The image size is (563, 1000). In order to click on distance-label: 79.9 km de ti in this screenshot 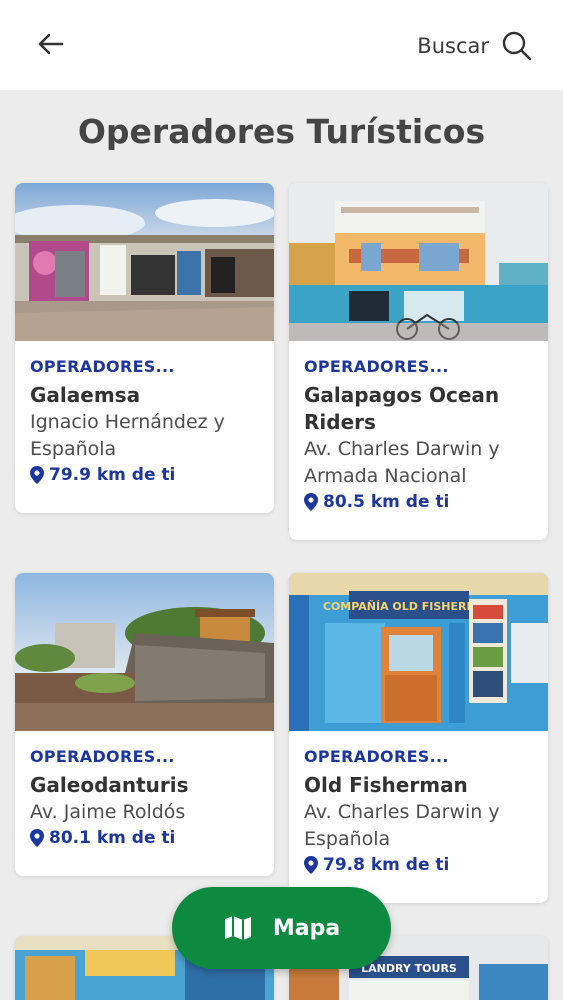, I will do `click(112, 475)`.